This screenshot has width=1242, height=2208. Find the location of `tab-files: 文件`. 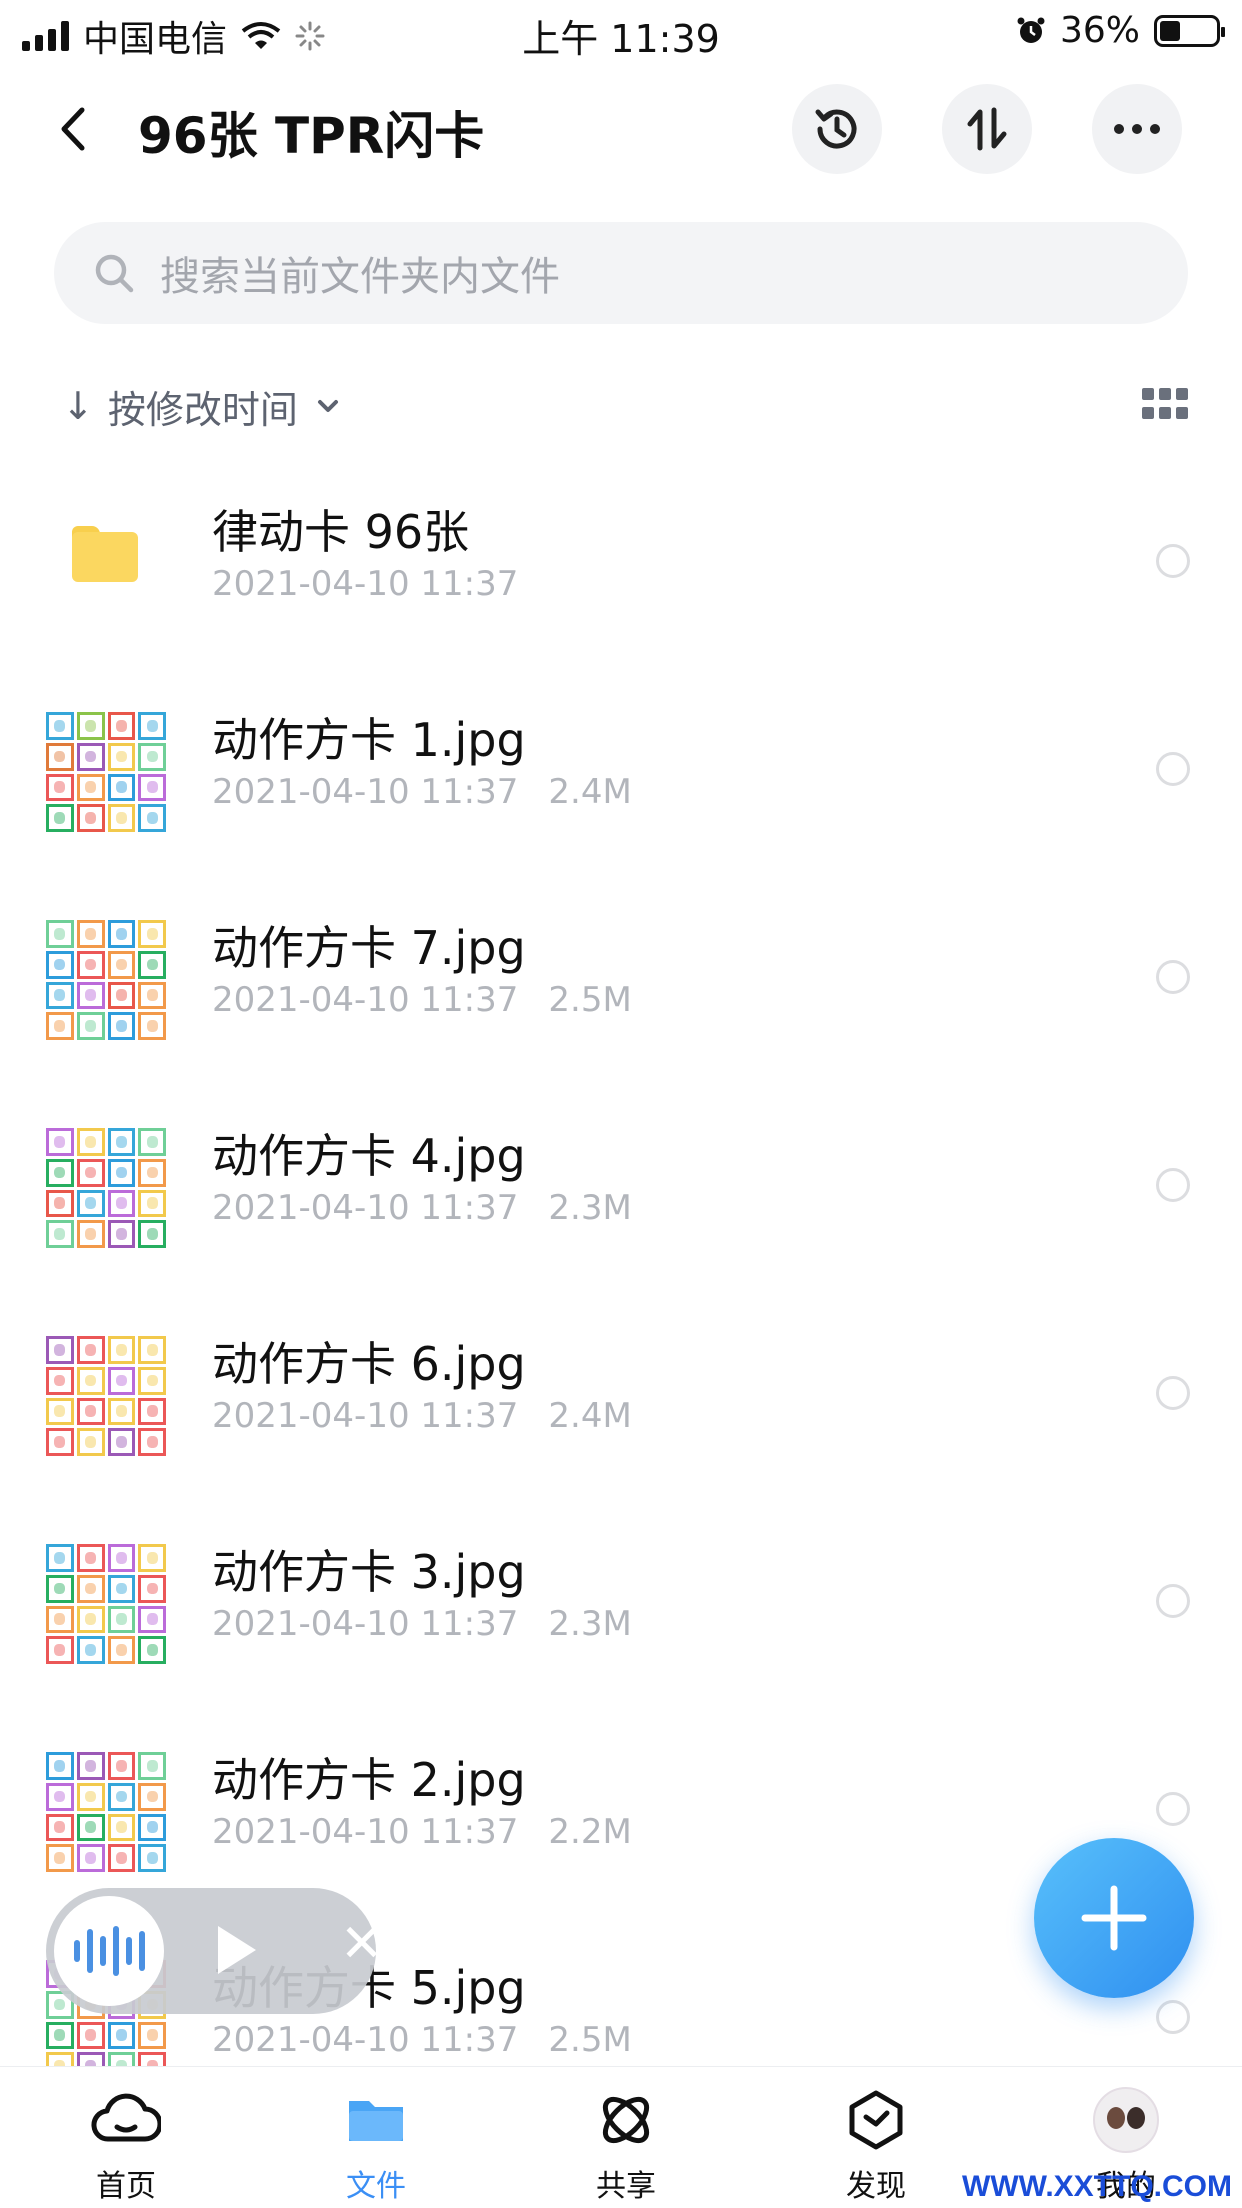

tab-files: 文件 is located at coordinates (376, 2146).